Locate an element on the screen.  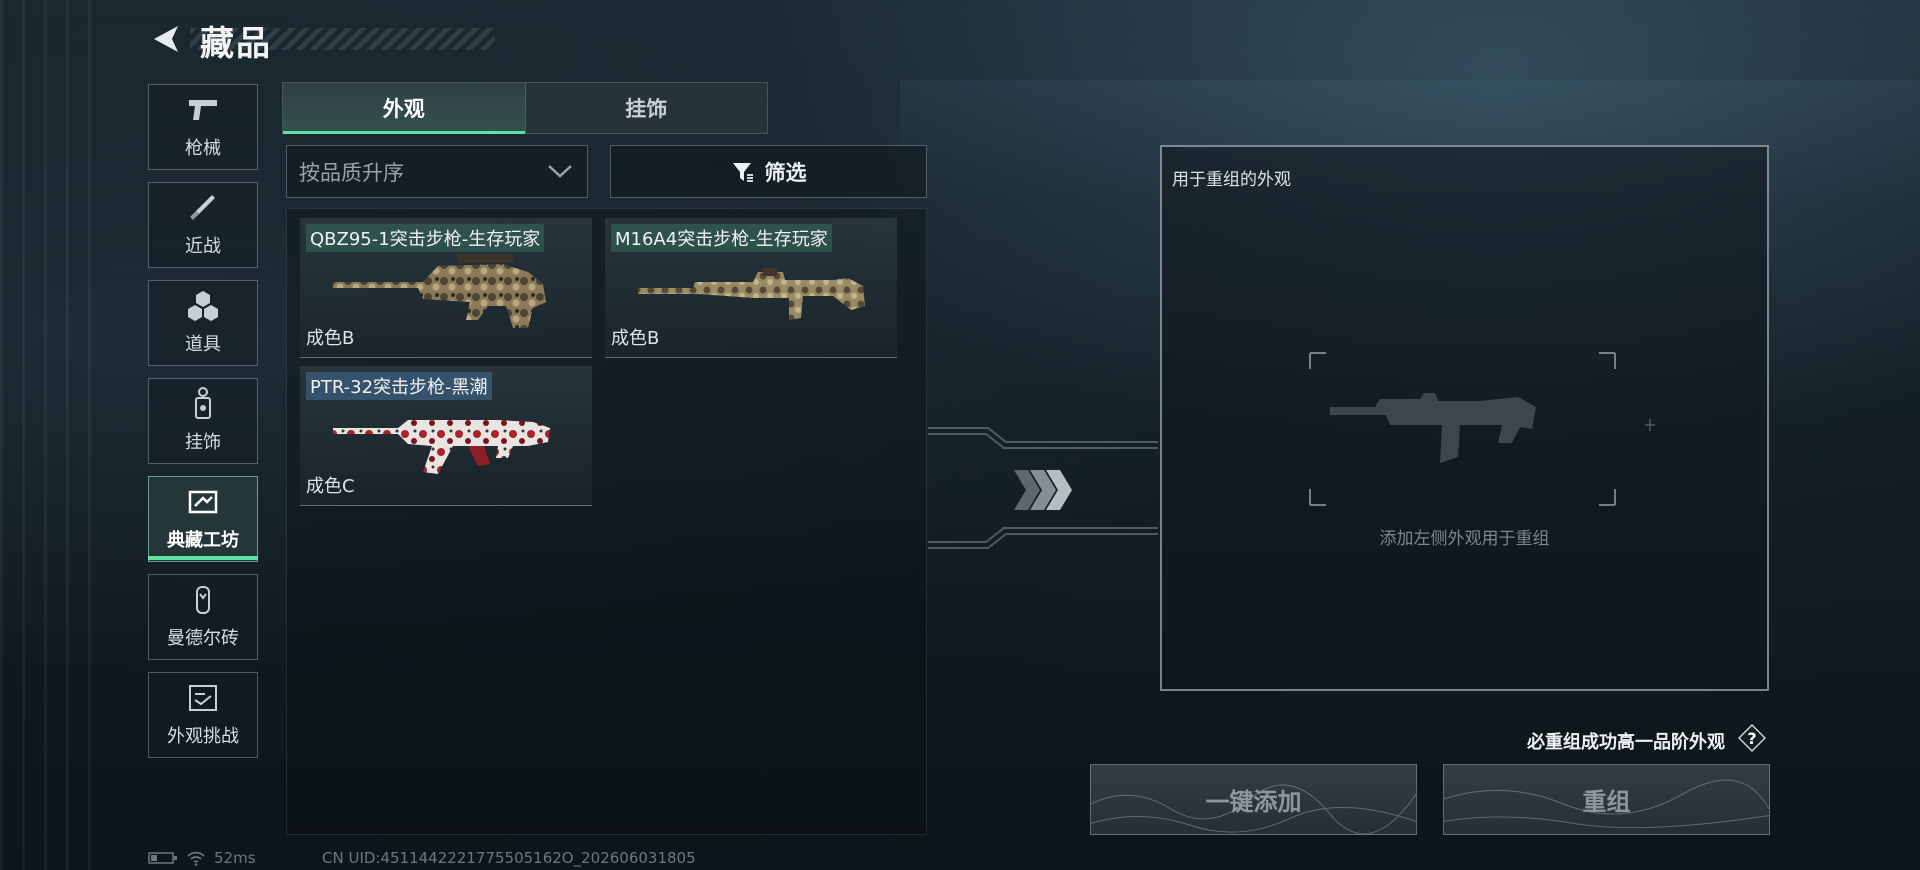
sidebar-item-label: 近战 is located at coordinates (203, 246).